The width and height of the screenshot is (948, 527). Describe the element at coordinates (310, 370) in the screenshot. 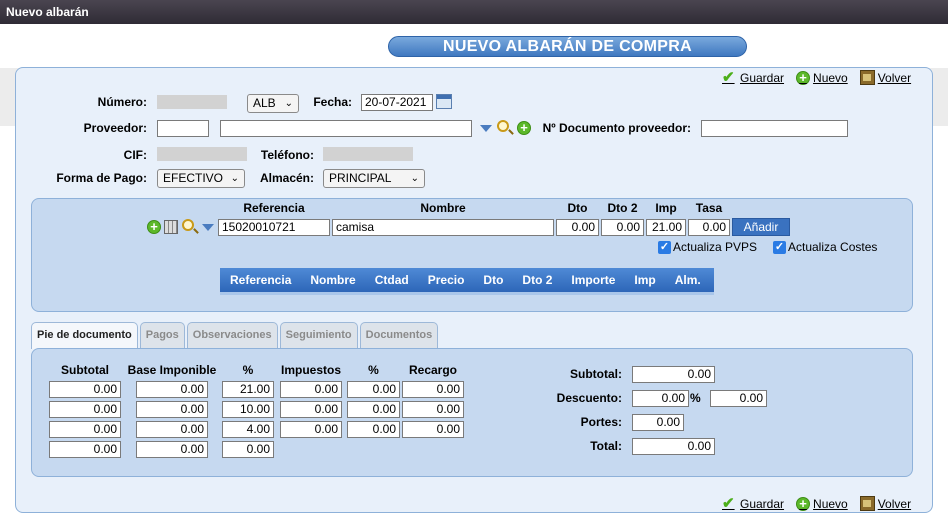

I see `fh-impuestos: Impuestos` at that location.